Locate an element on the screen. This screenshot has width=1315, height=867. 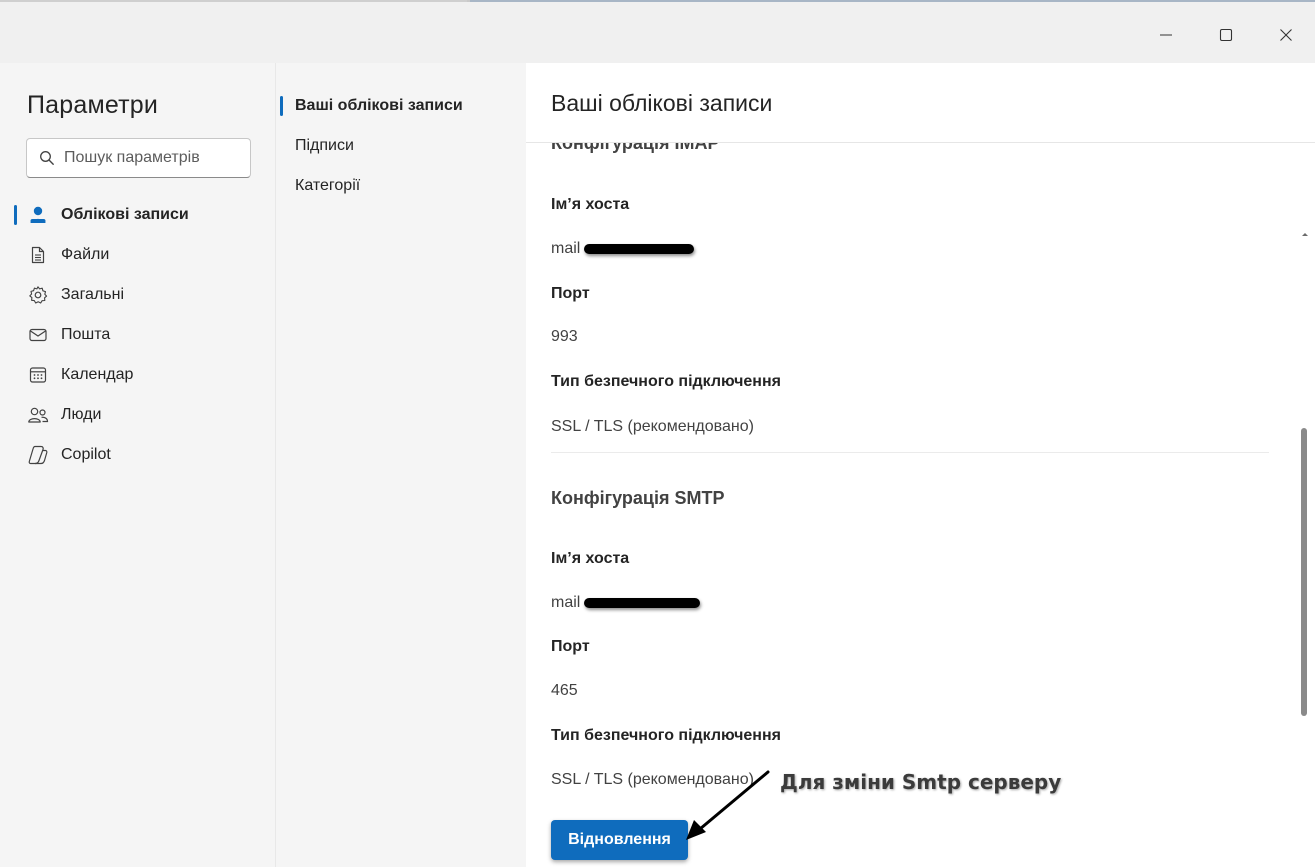
imap-port-label: Порт is located at coordinates (570, 293).